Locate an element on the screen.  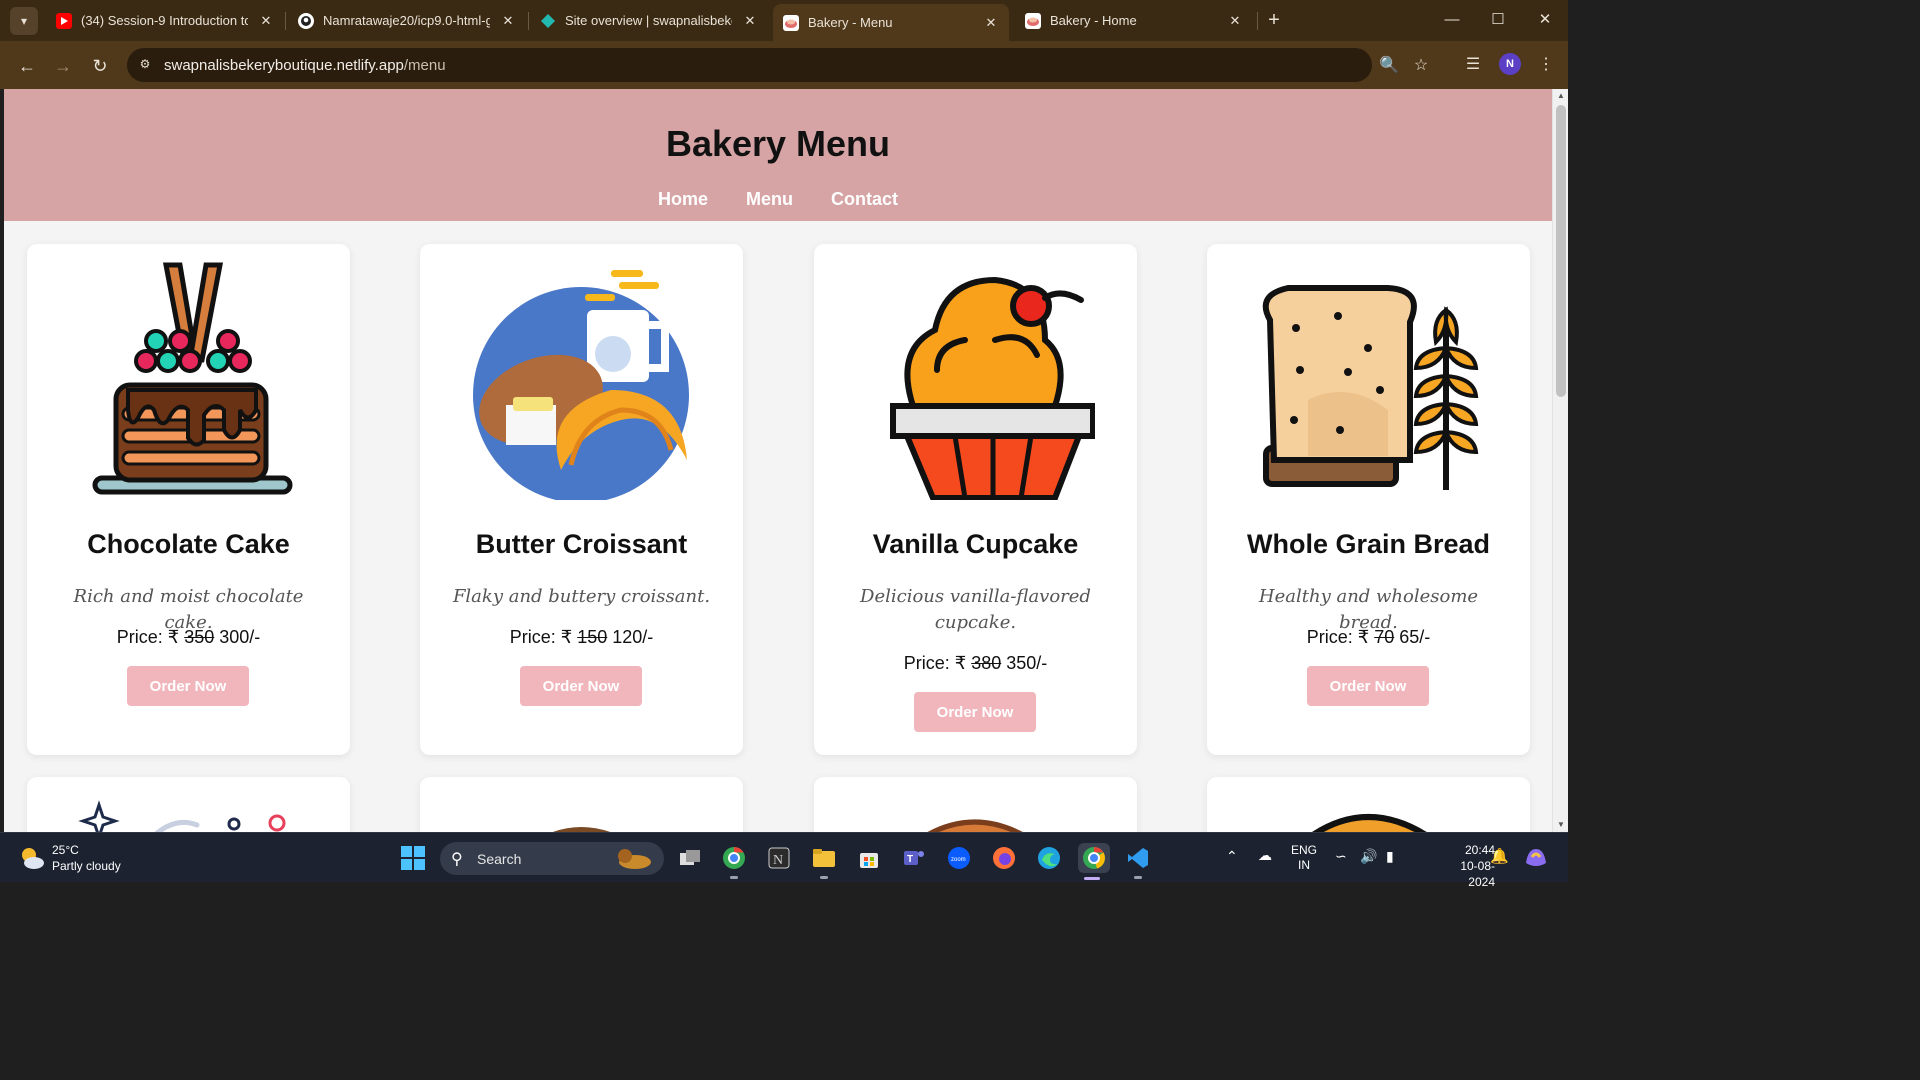
notion-app-icon: N is located at coordinates (779, 858).